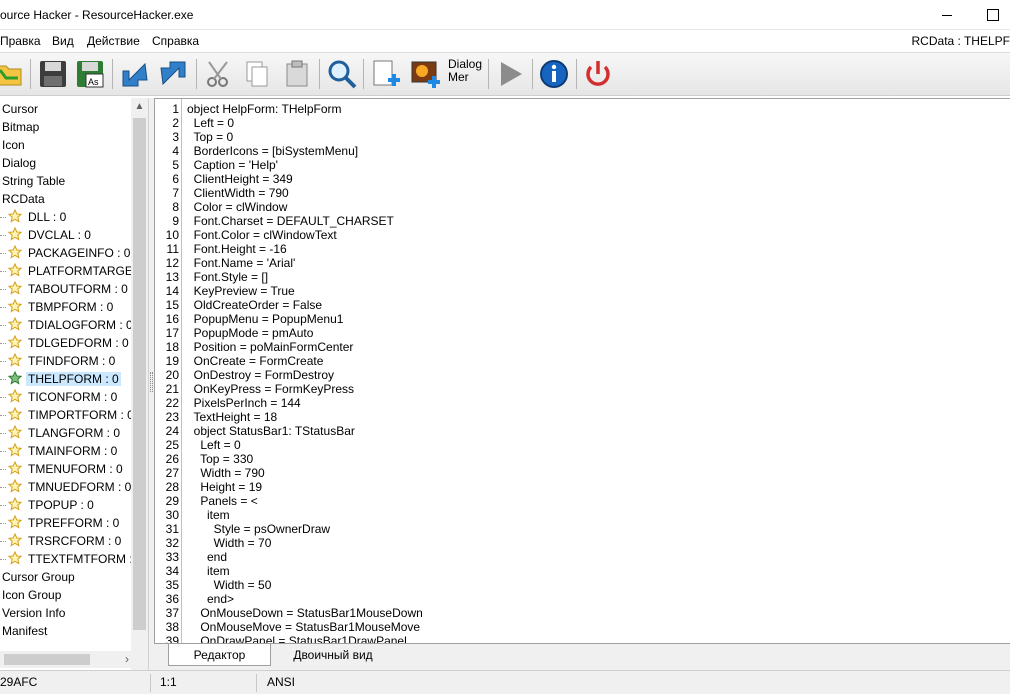  Describe the element at coordinates (219, 74) in the screenshot. I see `cut-icon` at that location.